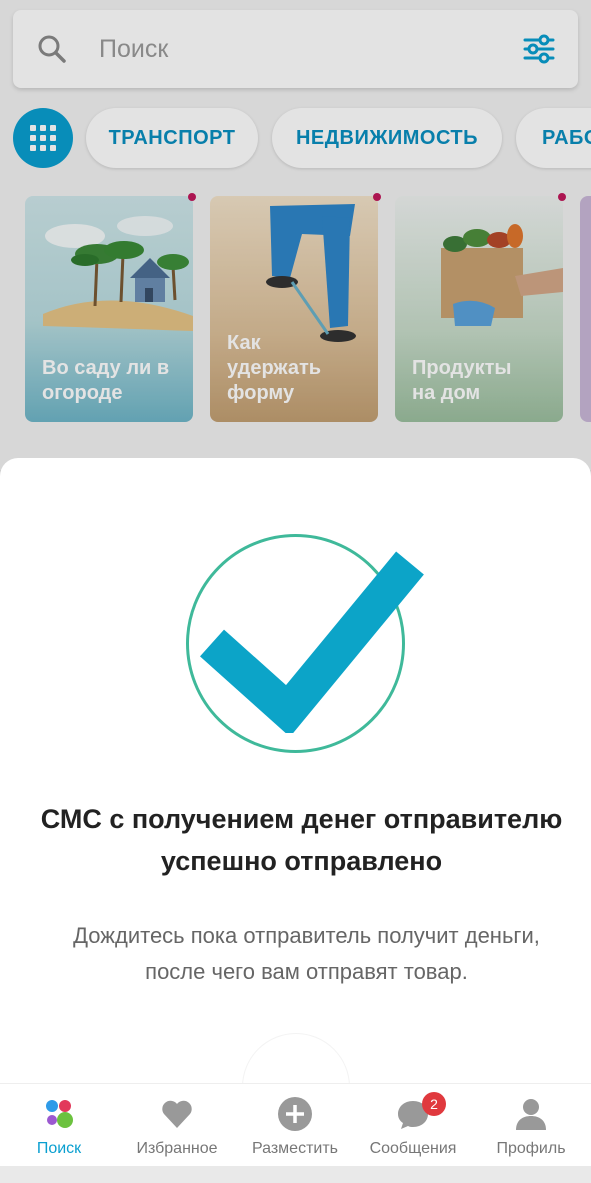 The image size is (591, 1183). Describe the element at coordinates (413, 1148) in the screenshot. I see `nav-messages-label: Сообщения` at that location.